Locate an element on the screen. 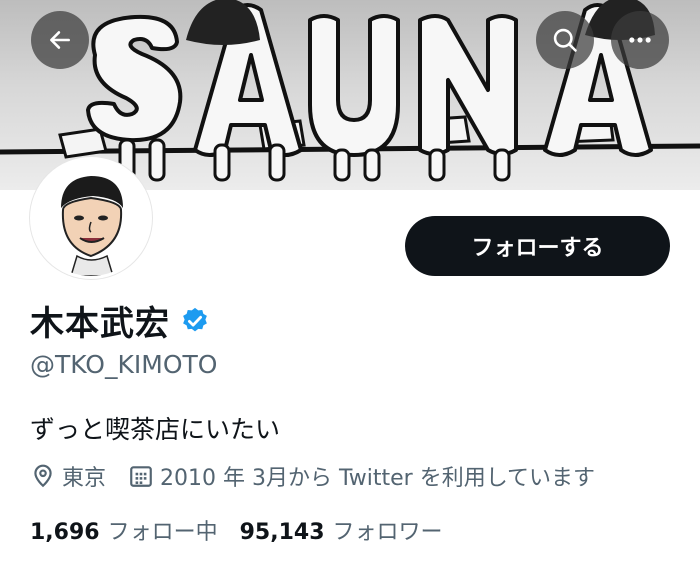 Image resolution: width=700 pixels, height=562 pixels. back-button is located at coordinates (60, 40).